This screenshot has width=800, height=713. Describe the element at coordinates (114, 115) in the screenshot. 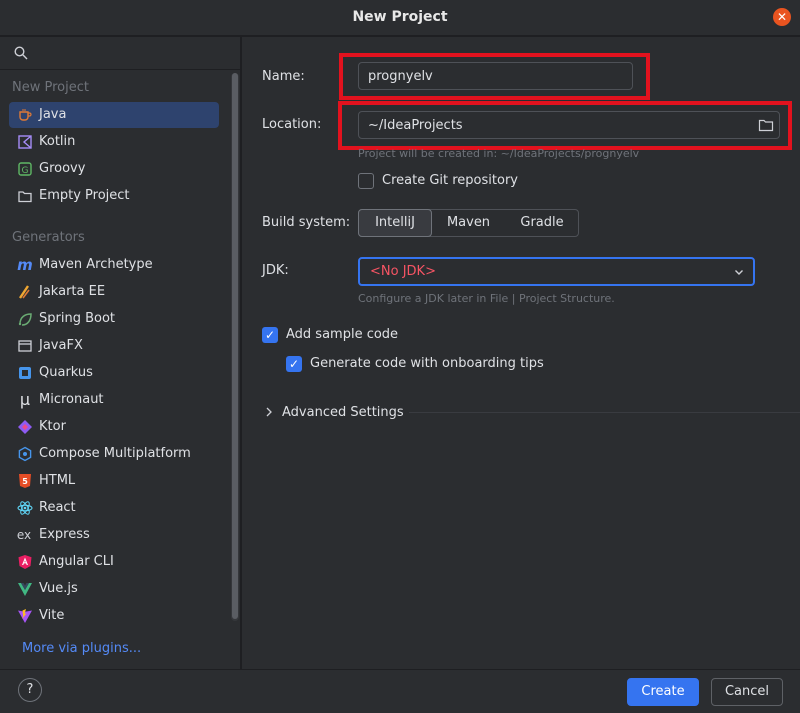

I see `sidebar-item-java: Java` at that location.